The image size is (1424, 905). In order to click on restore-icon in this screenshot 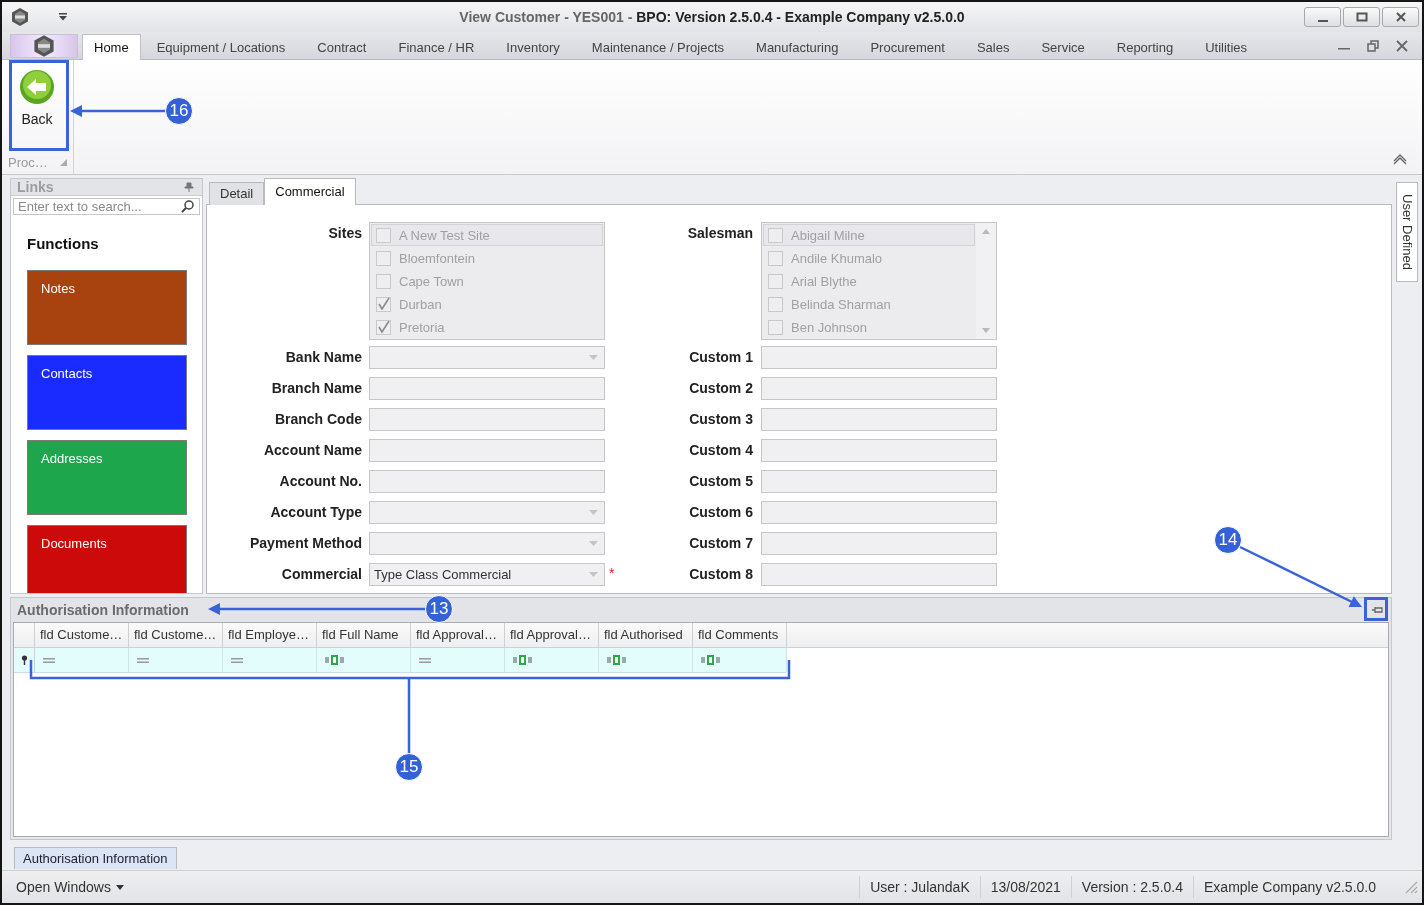, I will do `click(1373, 45)`.